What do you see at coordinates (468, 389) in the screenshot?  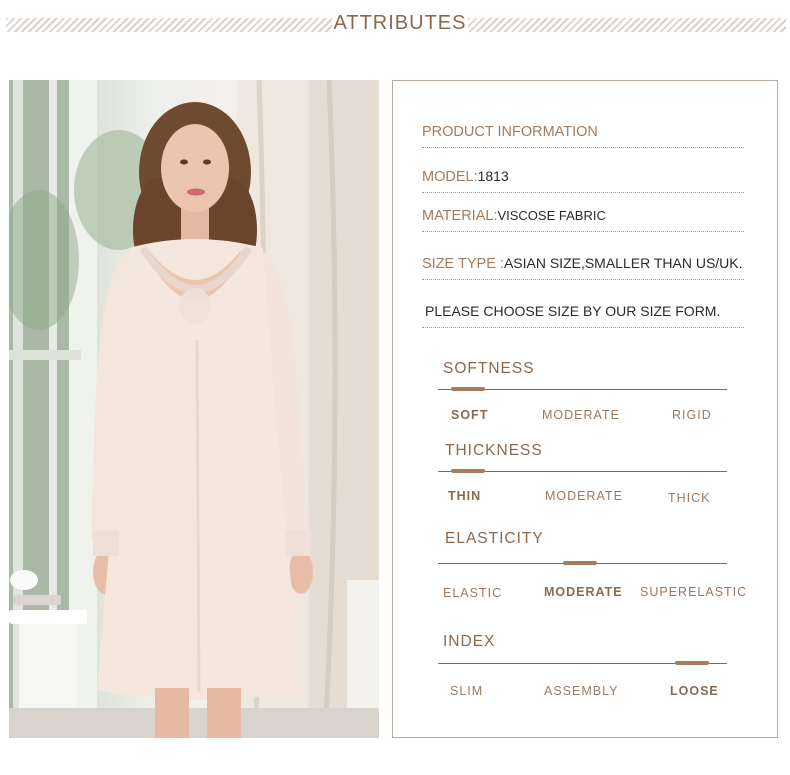 I see `softness-marker` at bounding box center [468, 389].